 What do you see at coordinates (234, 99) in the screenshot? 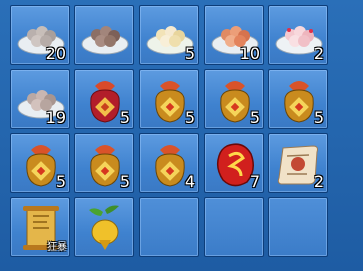
I see `inventory-slot-9: 5` at bounding box center [234, 99].